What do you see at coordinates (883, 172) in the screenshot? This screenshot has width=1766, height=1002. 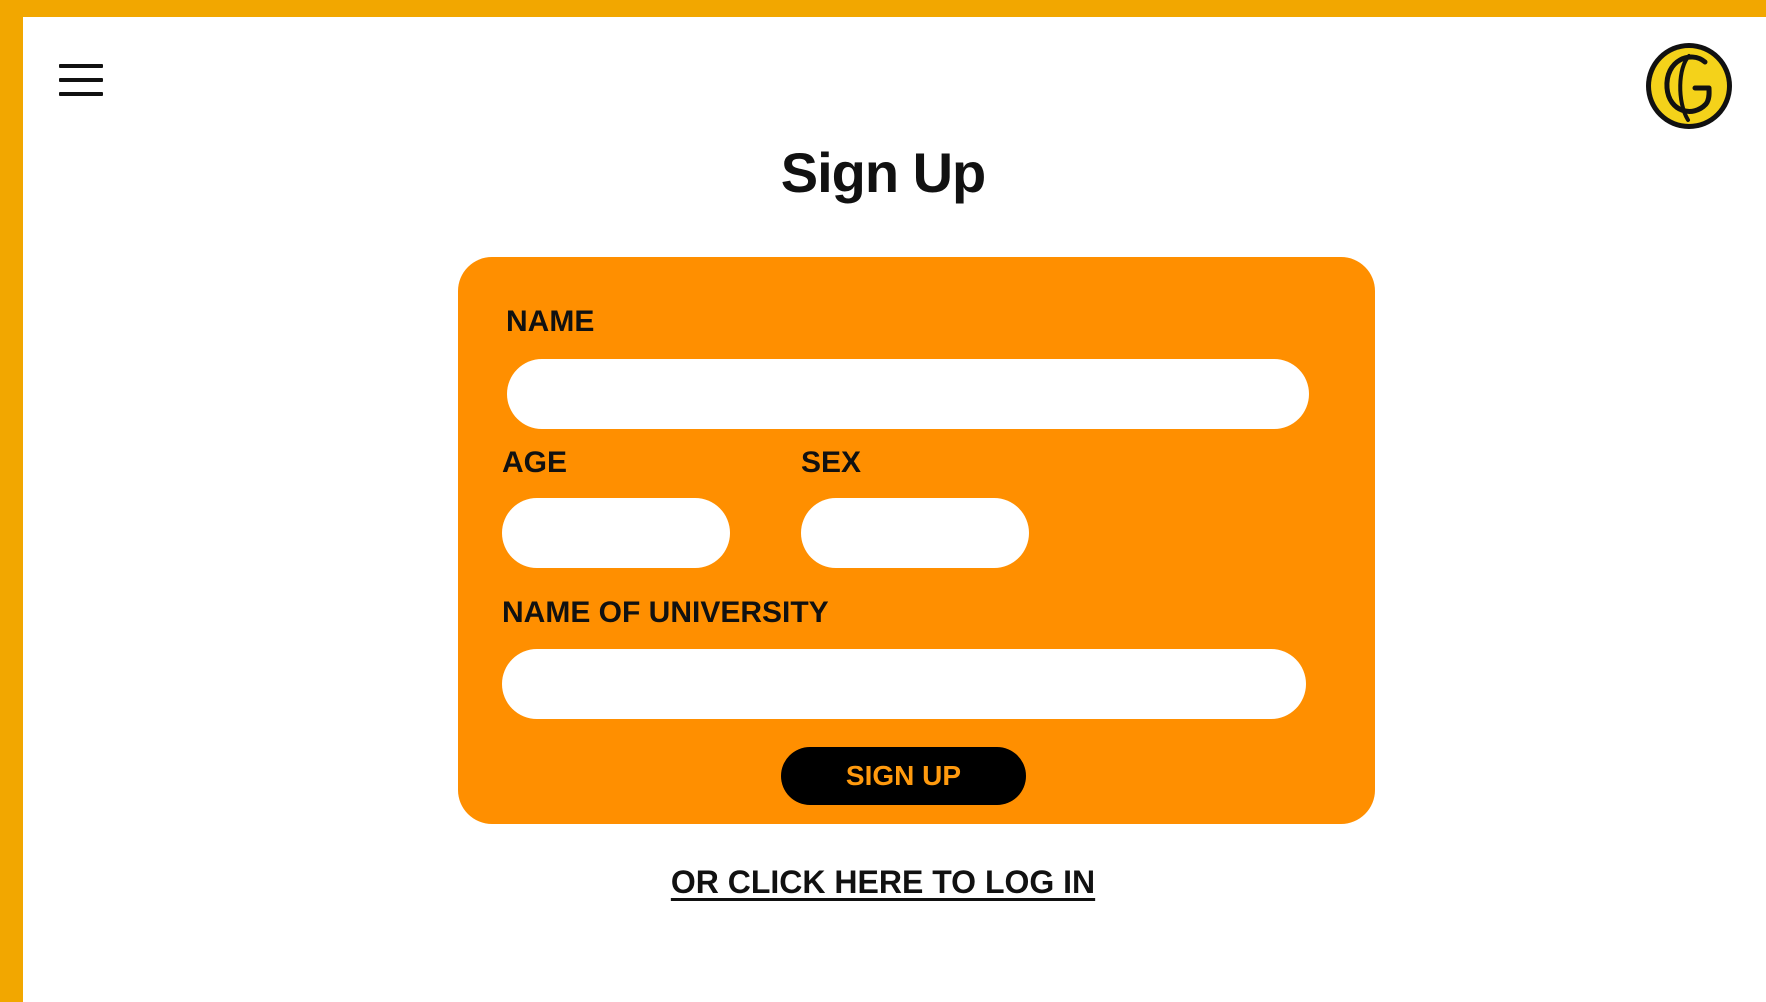 I see `page-title: Sign Up` at bounding box center [883, 172].